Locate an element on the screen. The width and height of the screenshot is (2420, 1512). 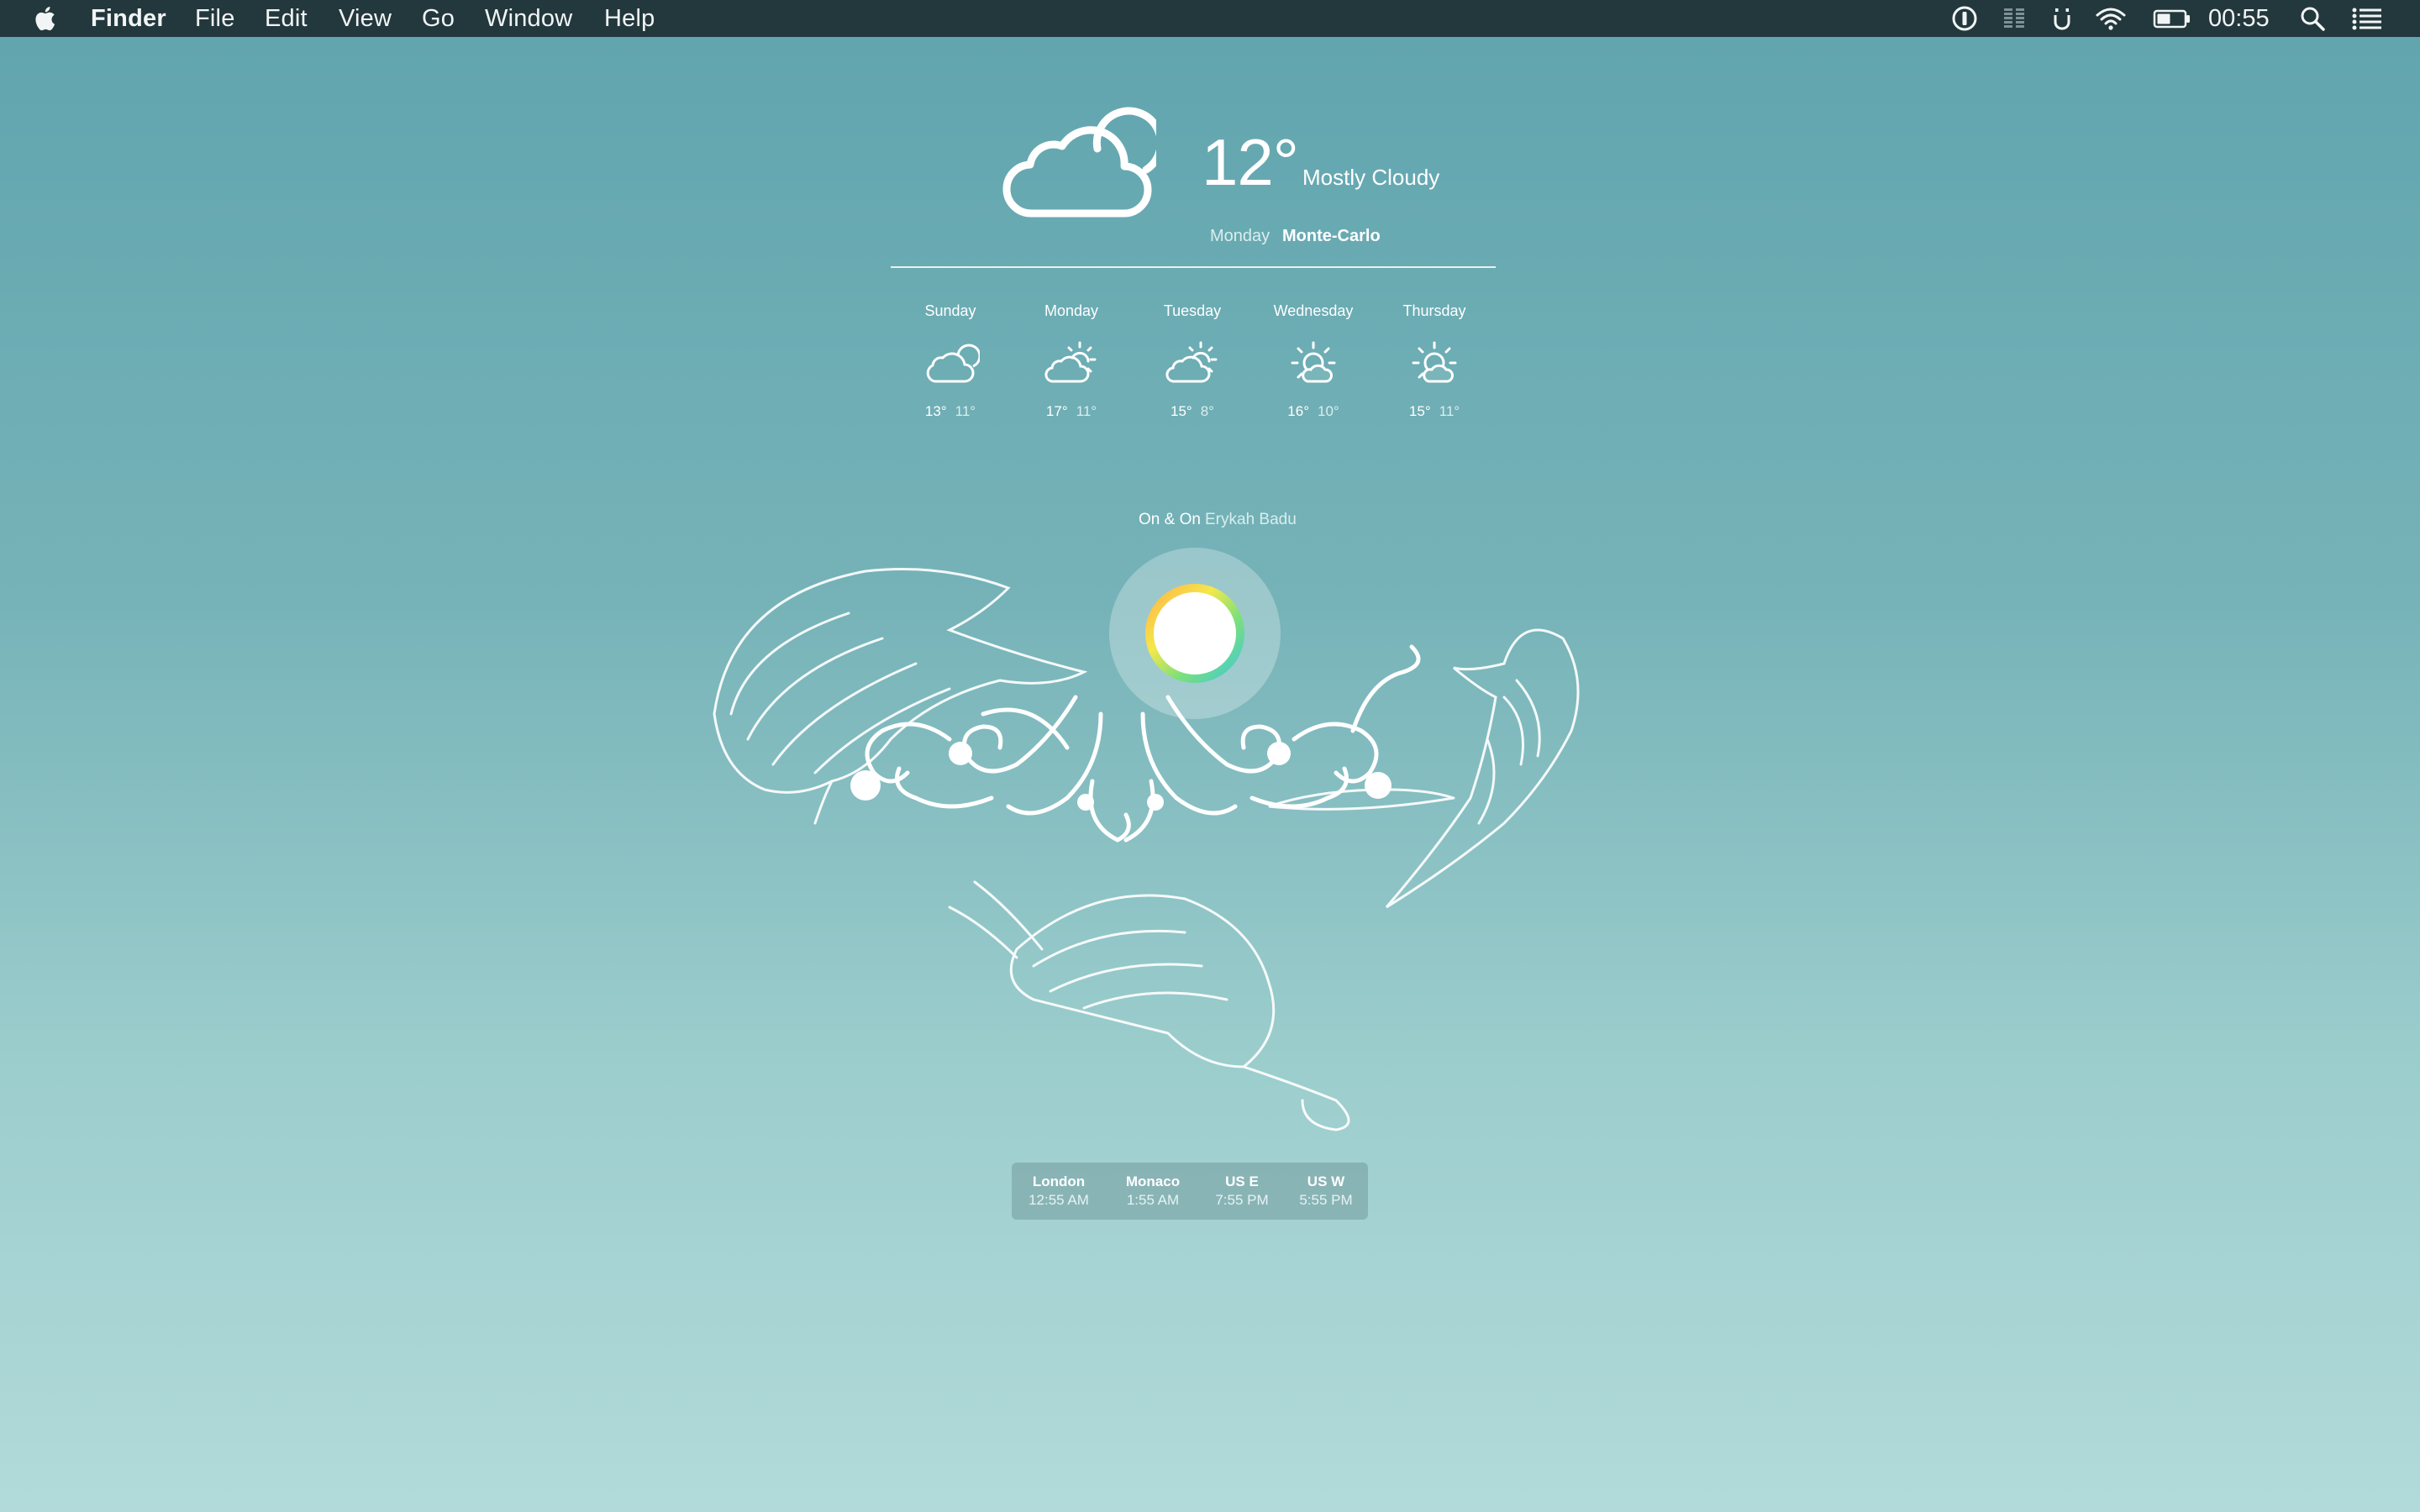
forecast-day: Sunday 13° 11° is located at coordinates (951, 360).